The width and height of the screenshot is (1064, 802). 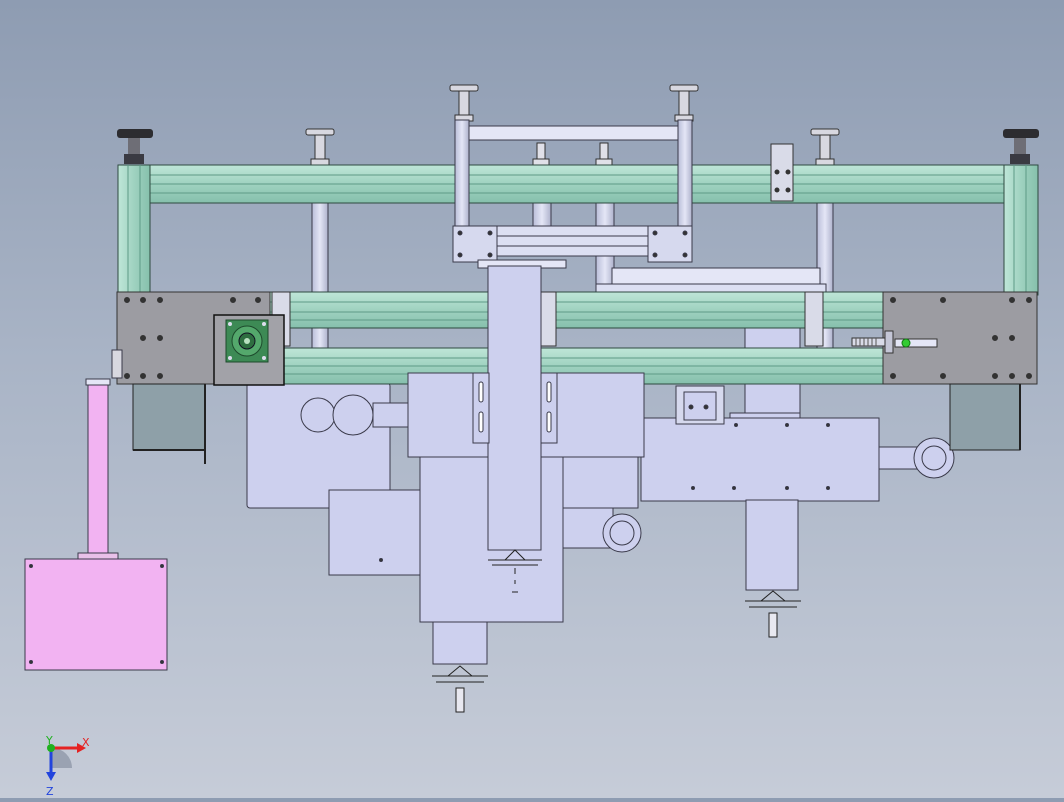 What do you see at coordinates (960, 338) in the screenshot?
I see `right-end-plate` at bounding box center [960, 338].